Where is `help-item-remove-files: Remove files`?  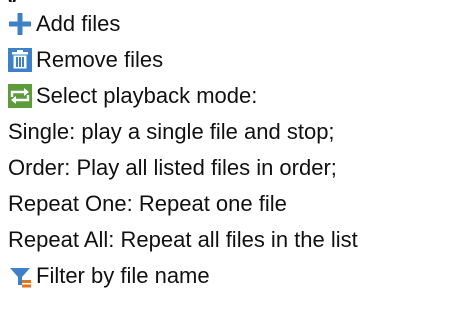 help-item-remove-files: Remove files is located at coordinates (231, 60).